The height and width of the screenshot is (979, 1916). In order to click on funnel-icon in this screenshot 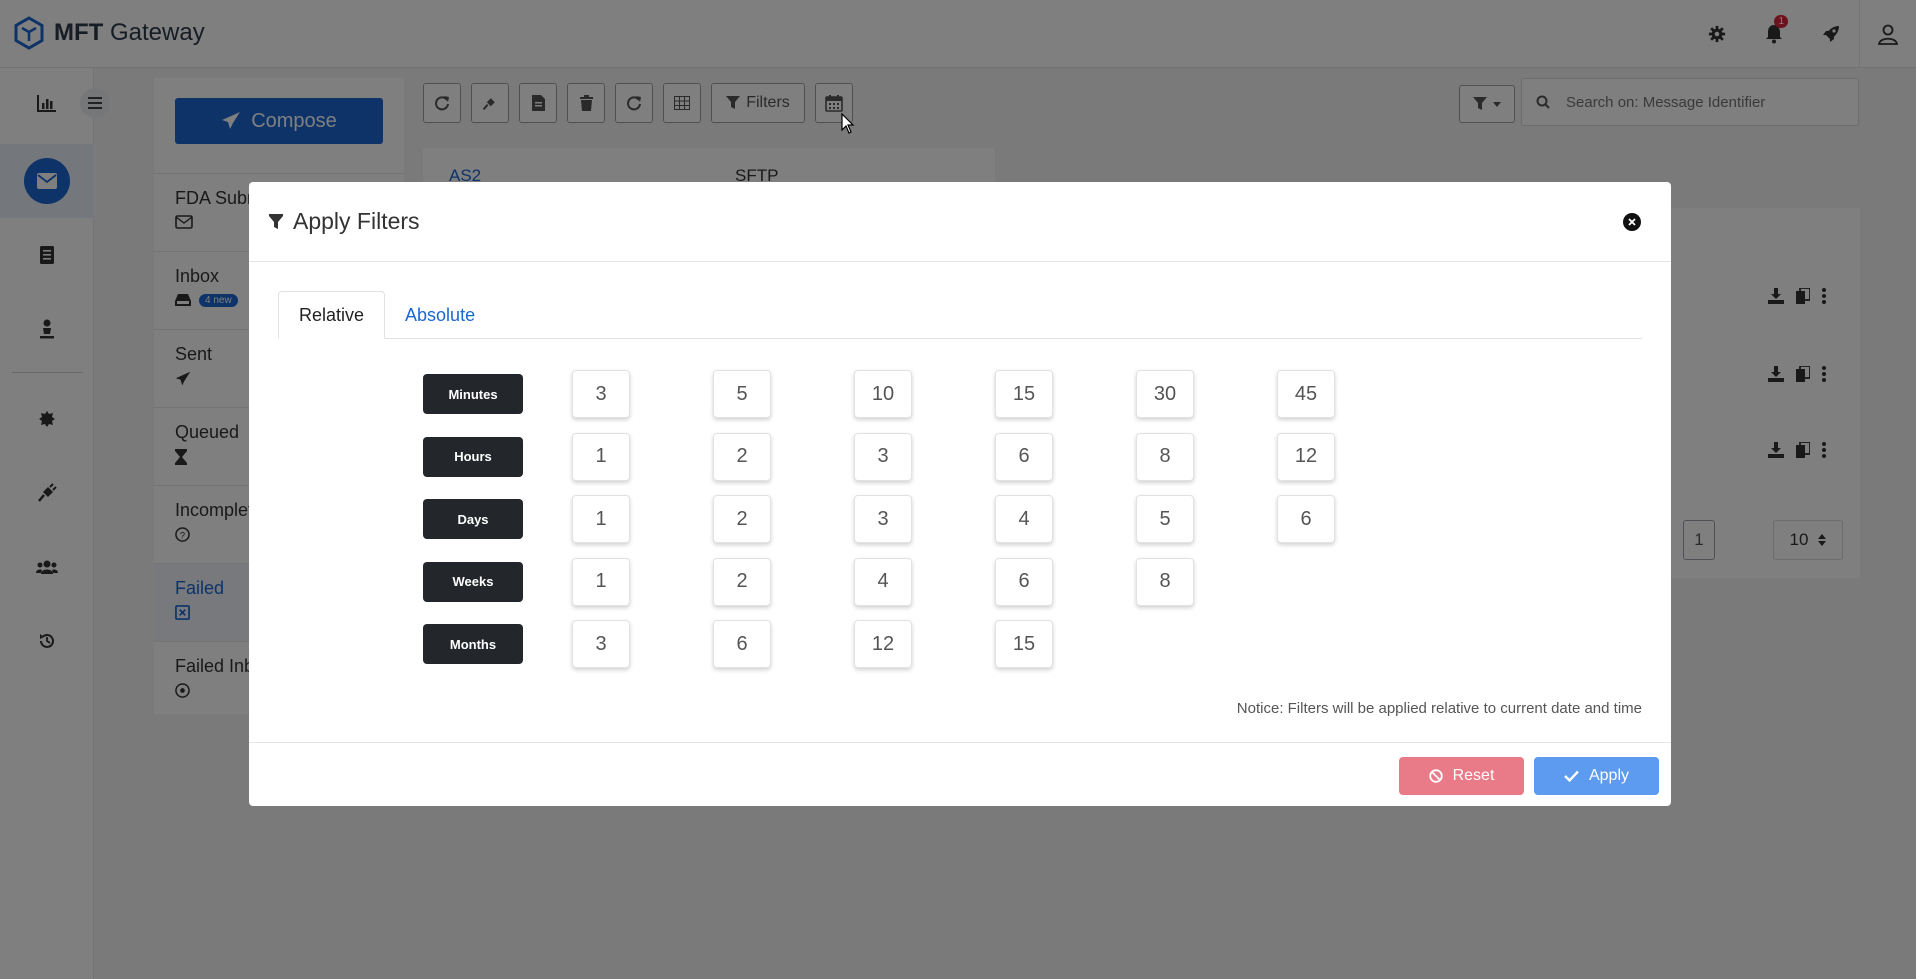, I will do `click(276, 221)`.